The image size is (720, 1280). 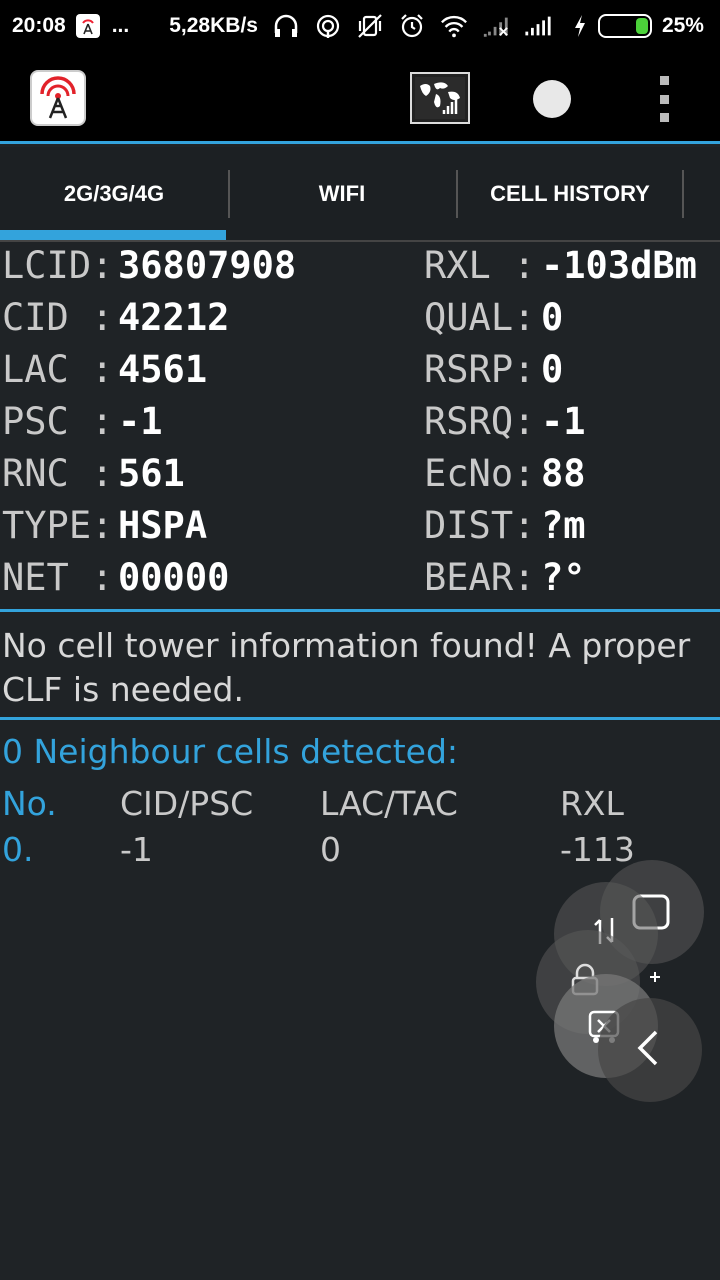 I want to click on record-icon, so click(x=552, y=99).